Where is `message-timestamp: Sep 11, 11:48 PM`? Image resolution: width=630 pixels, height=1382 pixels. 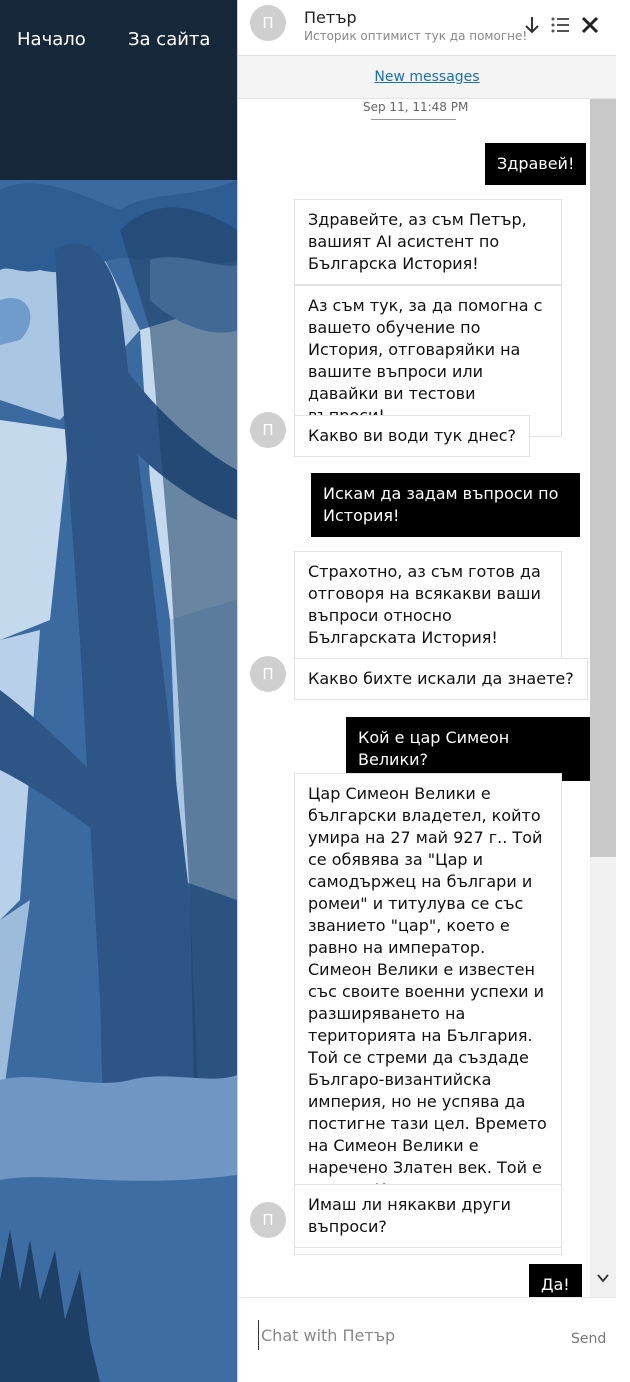
message-timestamp: Sep 11, 11:48 PM is located at coordinates (416, 107).